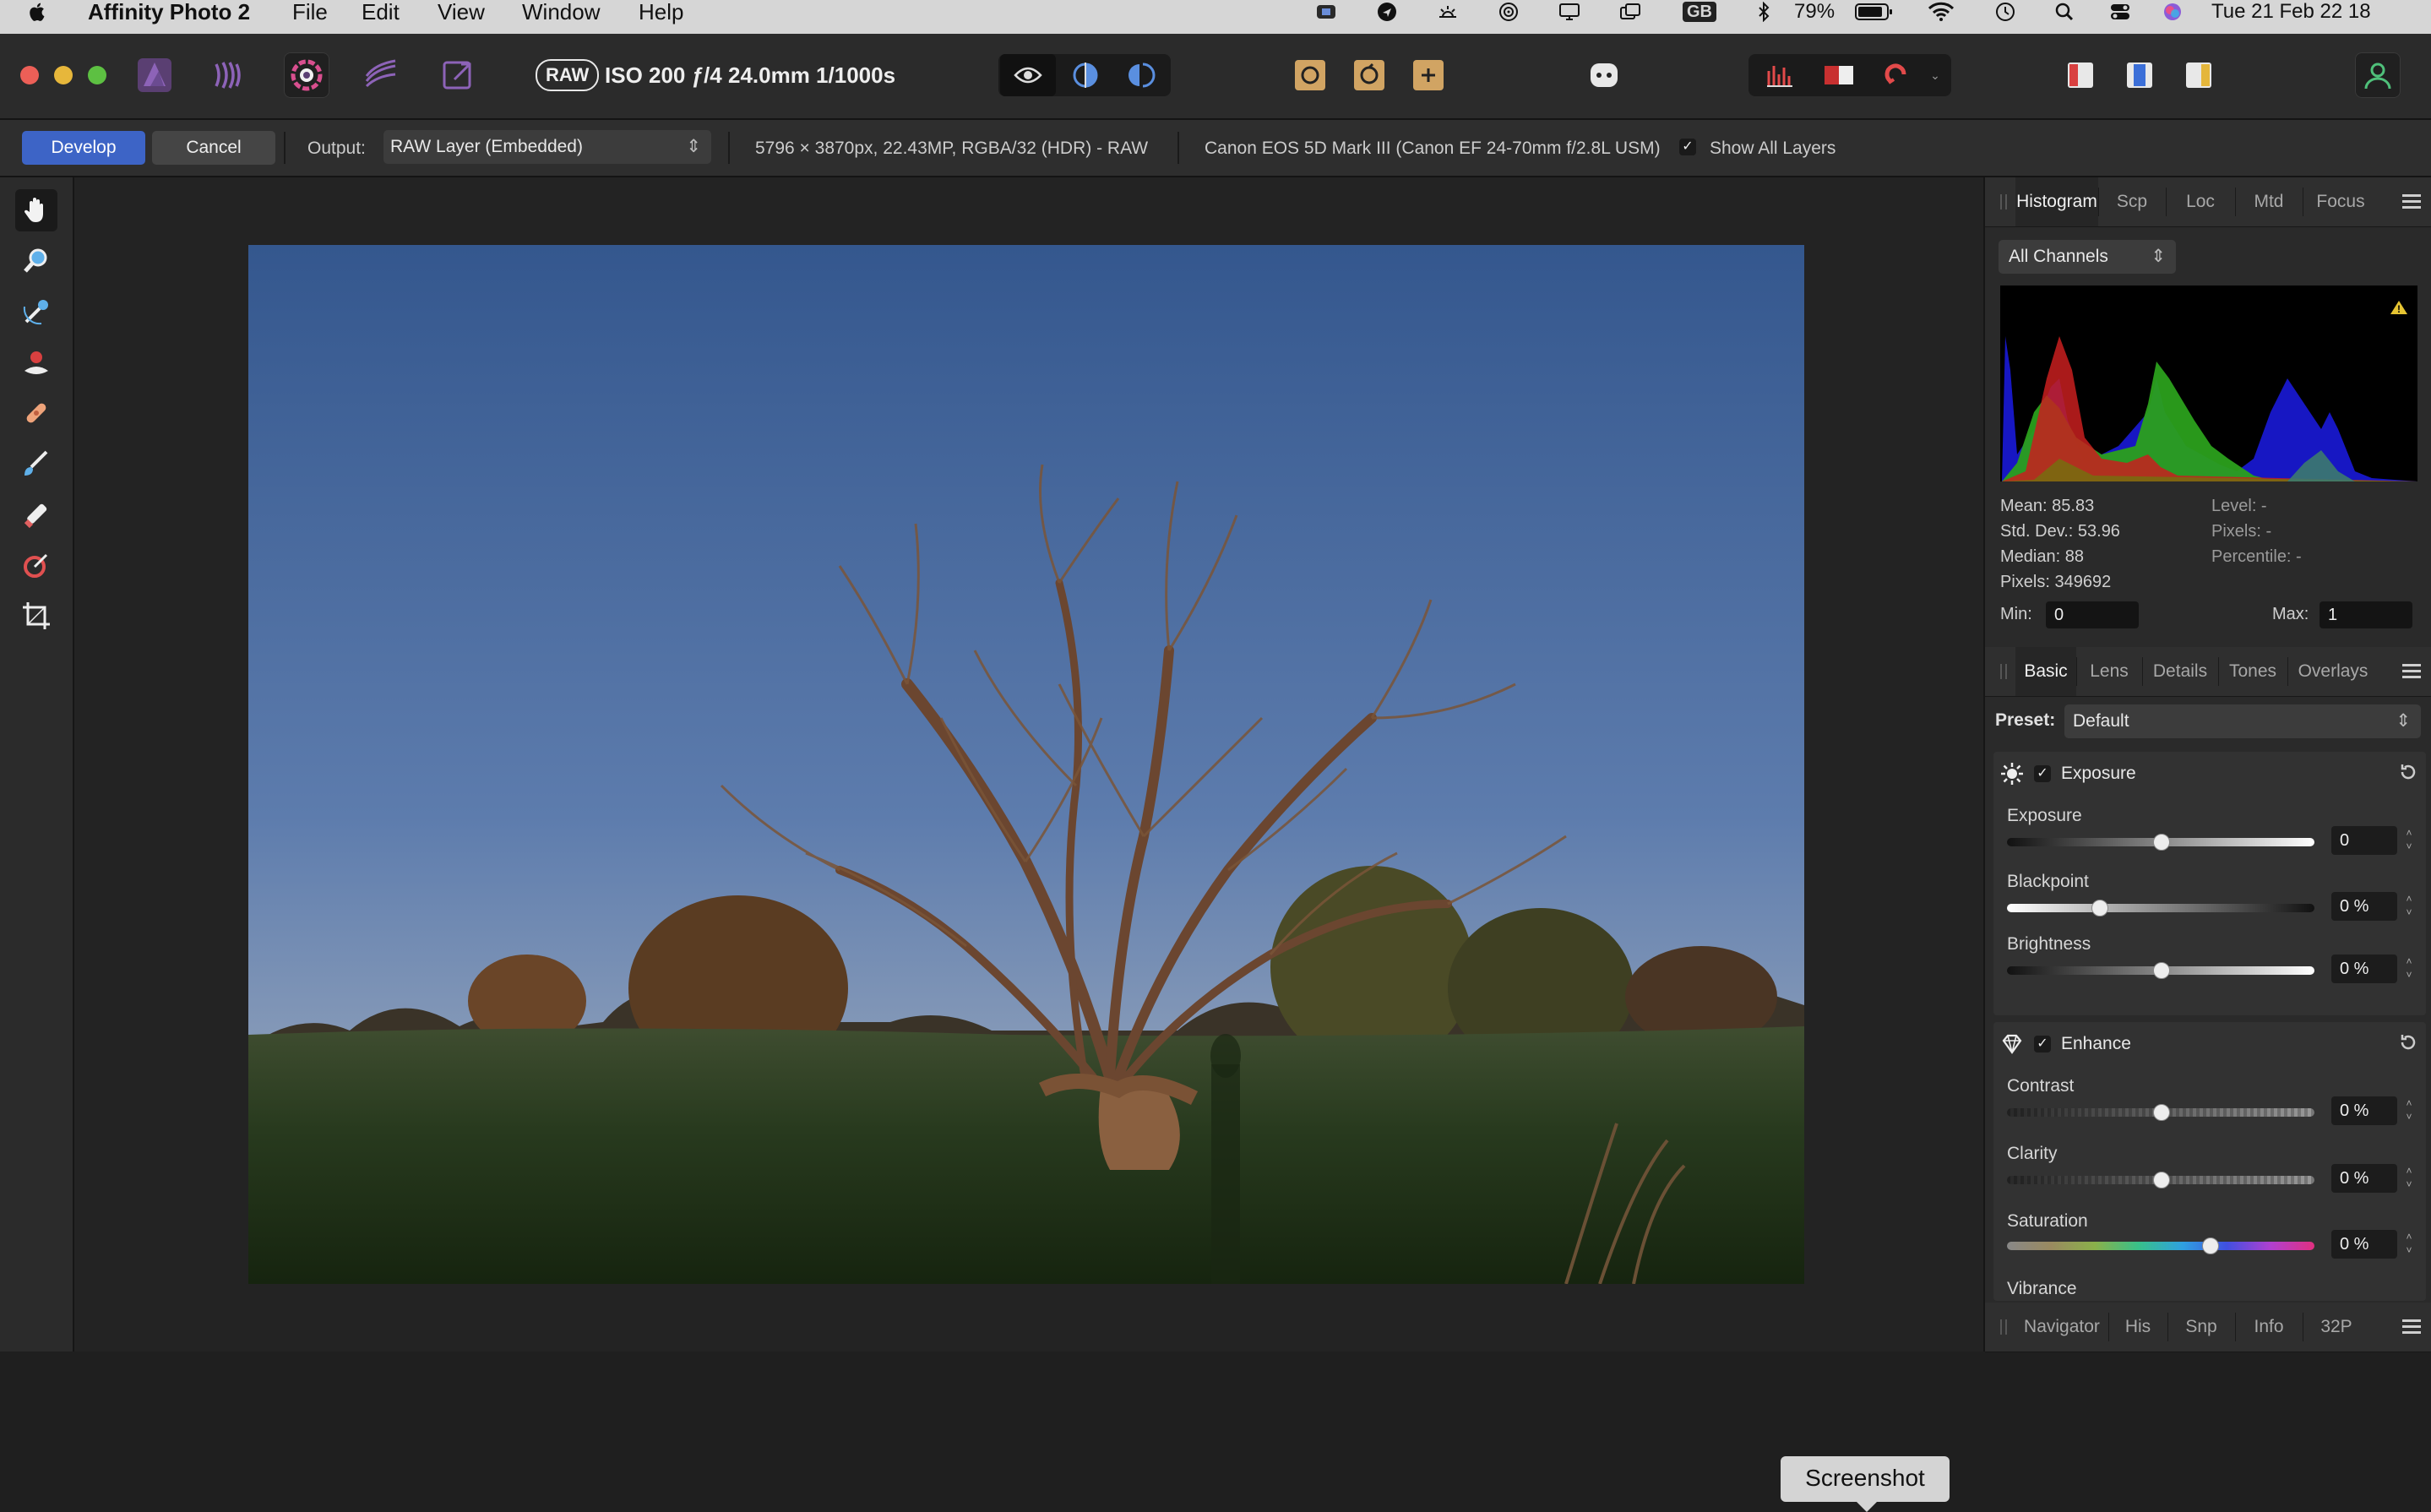  What do you see at coordinates (1630, 12) in the screenshot?
I see `window-stack-icon` at bounding box center [1630, 12].